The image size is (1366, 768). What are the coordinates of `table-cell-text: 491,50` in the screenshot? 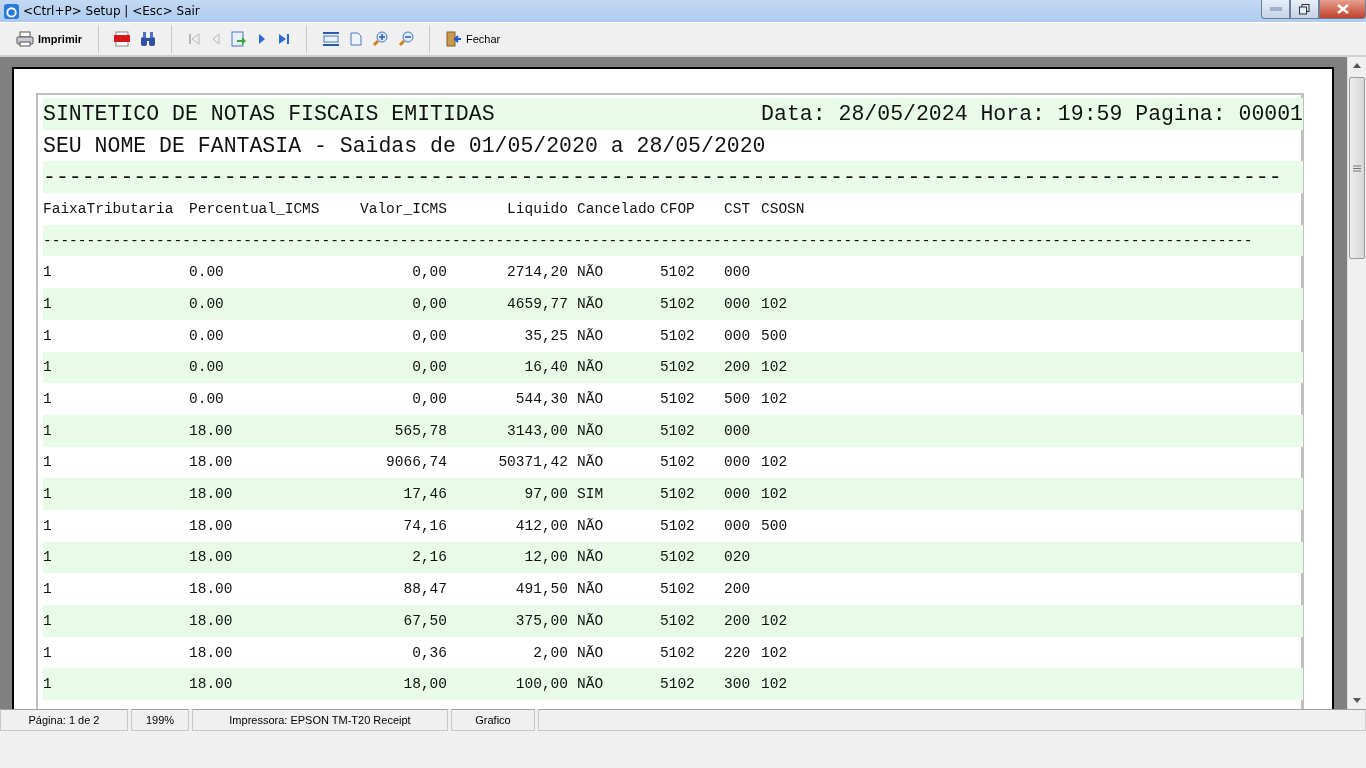 It's located at (541, 589).